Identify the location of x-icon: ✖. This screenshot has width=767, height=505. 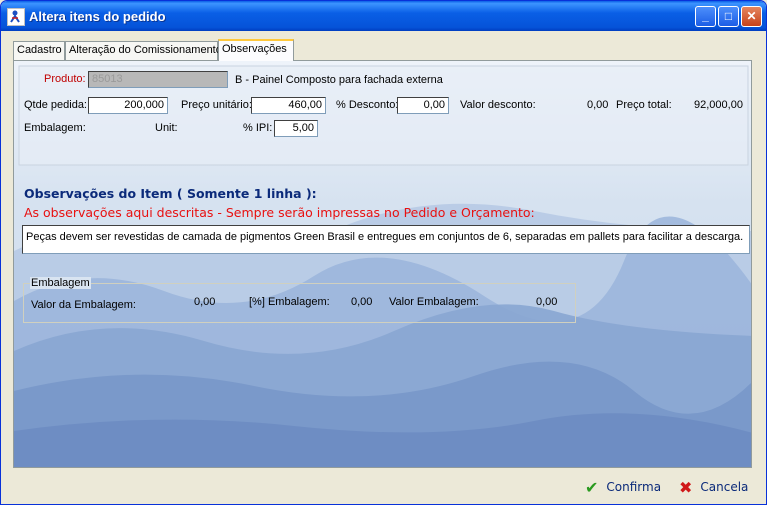
(686, 487).